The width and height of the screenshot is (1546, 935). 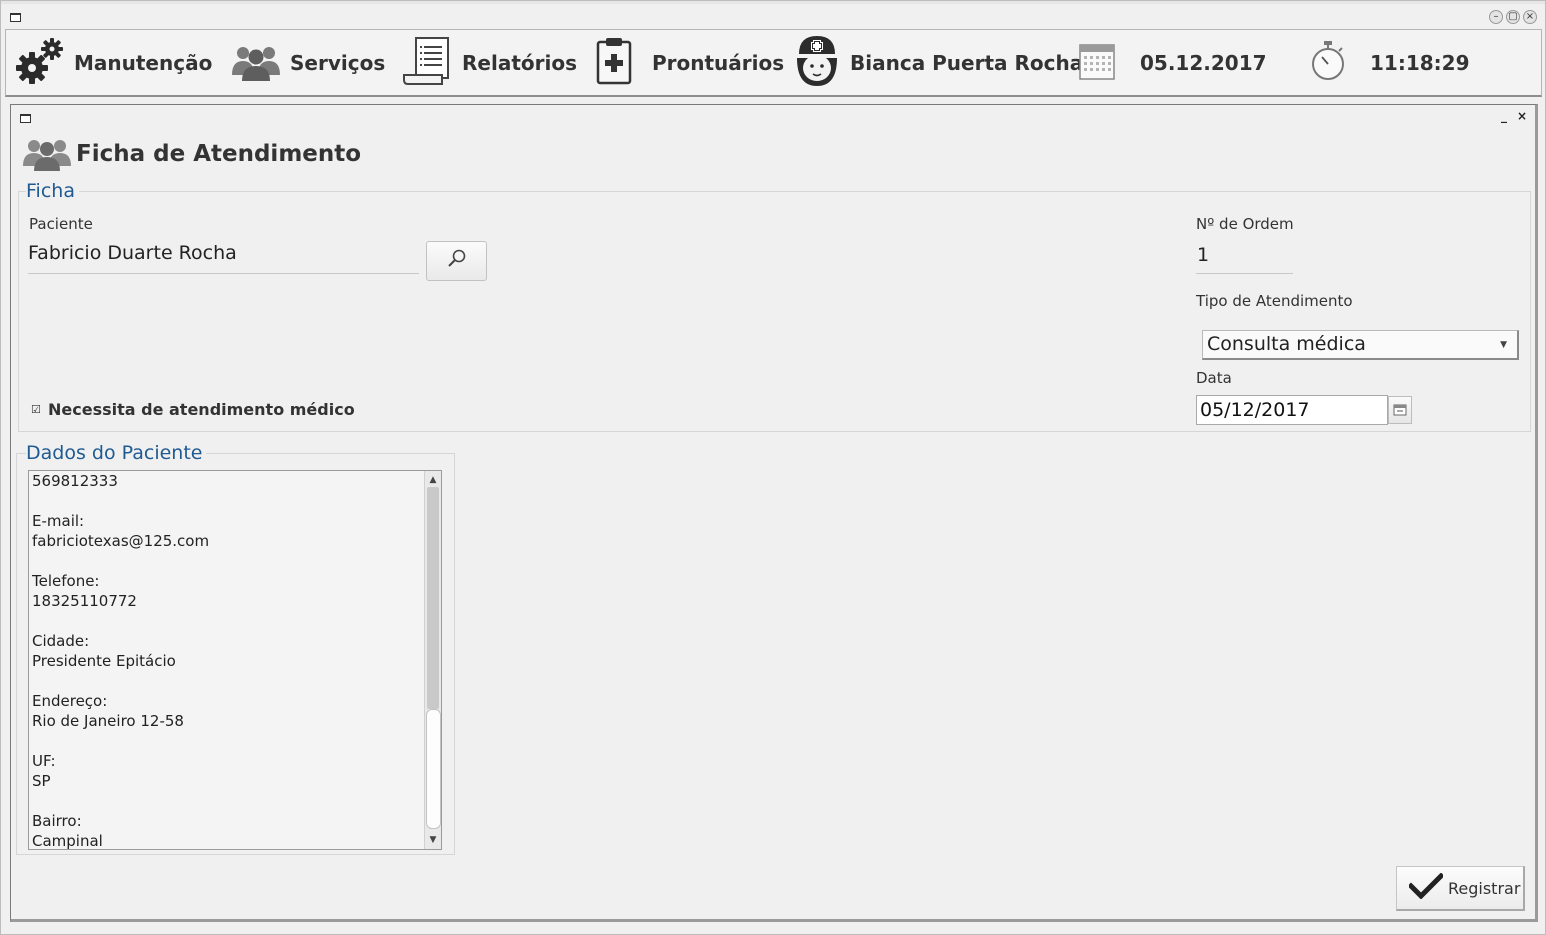 I want to click on minimize-icon: –, so click(x=1496, y=17).